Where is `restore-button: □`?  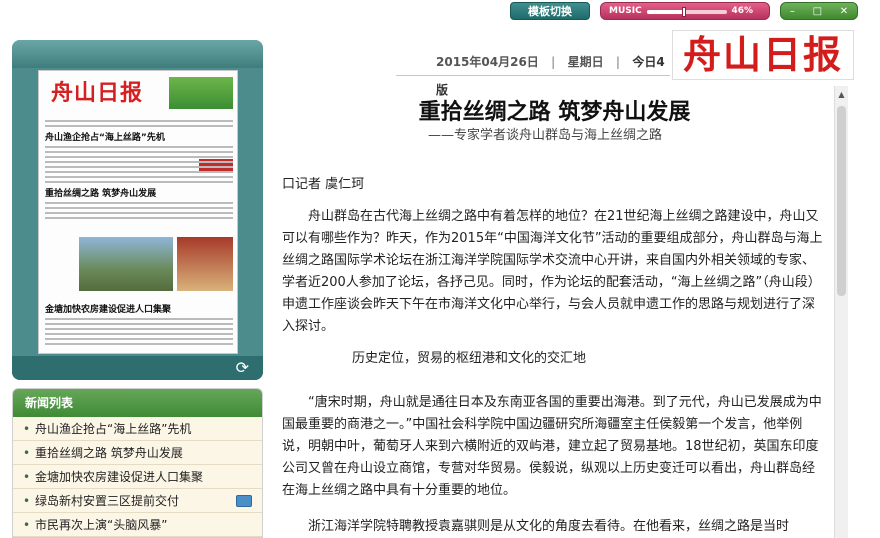 restore-button: □ is located at coordinates (817, 11).